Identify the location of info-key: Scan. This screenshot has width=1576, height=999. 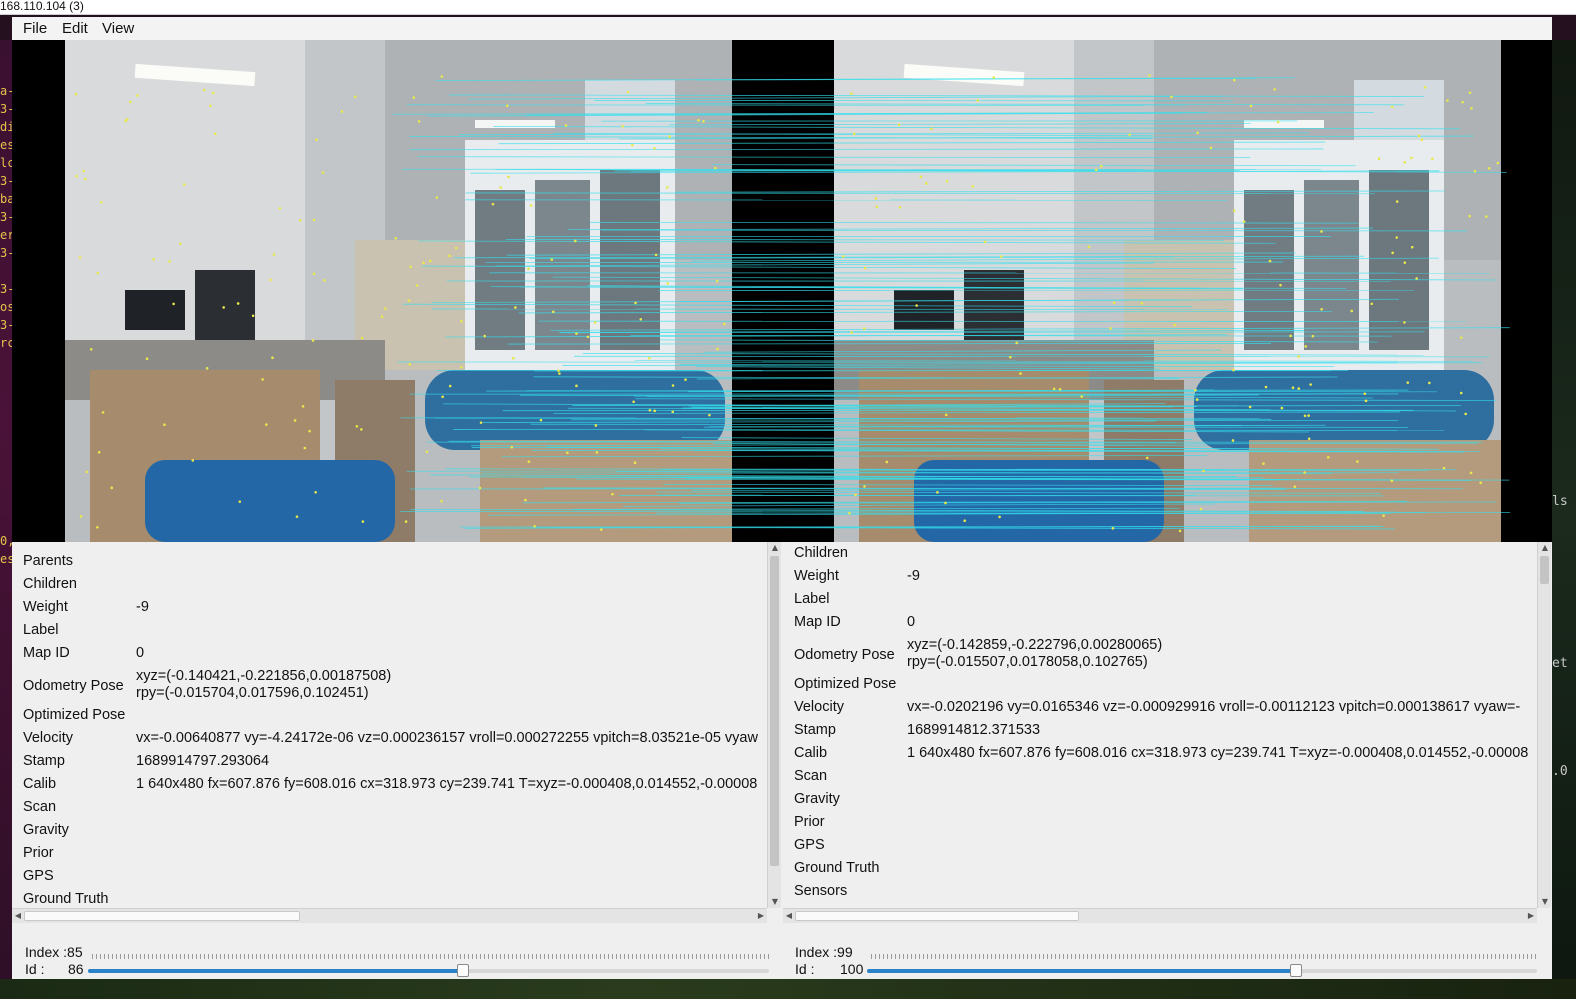
(811, 776).